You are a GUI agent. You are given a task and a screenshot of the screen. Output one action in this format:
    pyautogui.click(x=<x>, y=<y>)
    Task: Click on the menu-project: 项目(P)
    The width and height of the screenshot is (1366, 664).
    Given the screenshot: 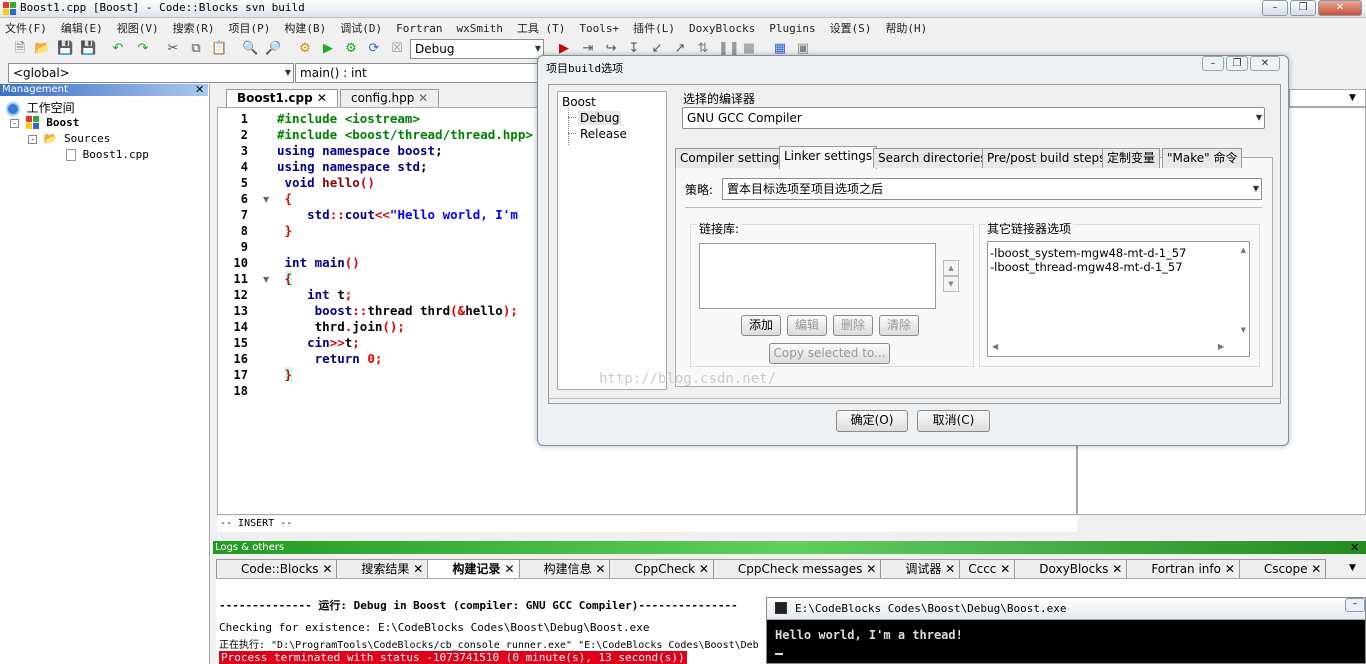 What is the action you would take?
    pyautogui.click(x=250, y=28)
    